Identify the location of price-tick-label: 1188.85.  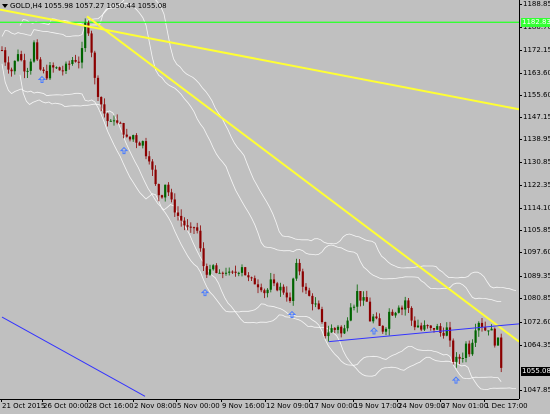
(534, 4).